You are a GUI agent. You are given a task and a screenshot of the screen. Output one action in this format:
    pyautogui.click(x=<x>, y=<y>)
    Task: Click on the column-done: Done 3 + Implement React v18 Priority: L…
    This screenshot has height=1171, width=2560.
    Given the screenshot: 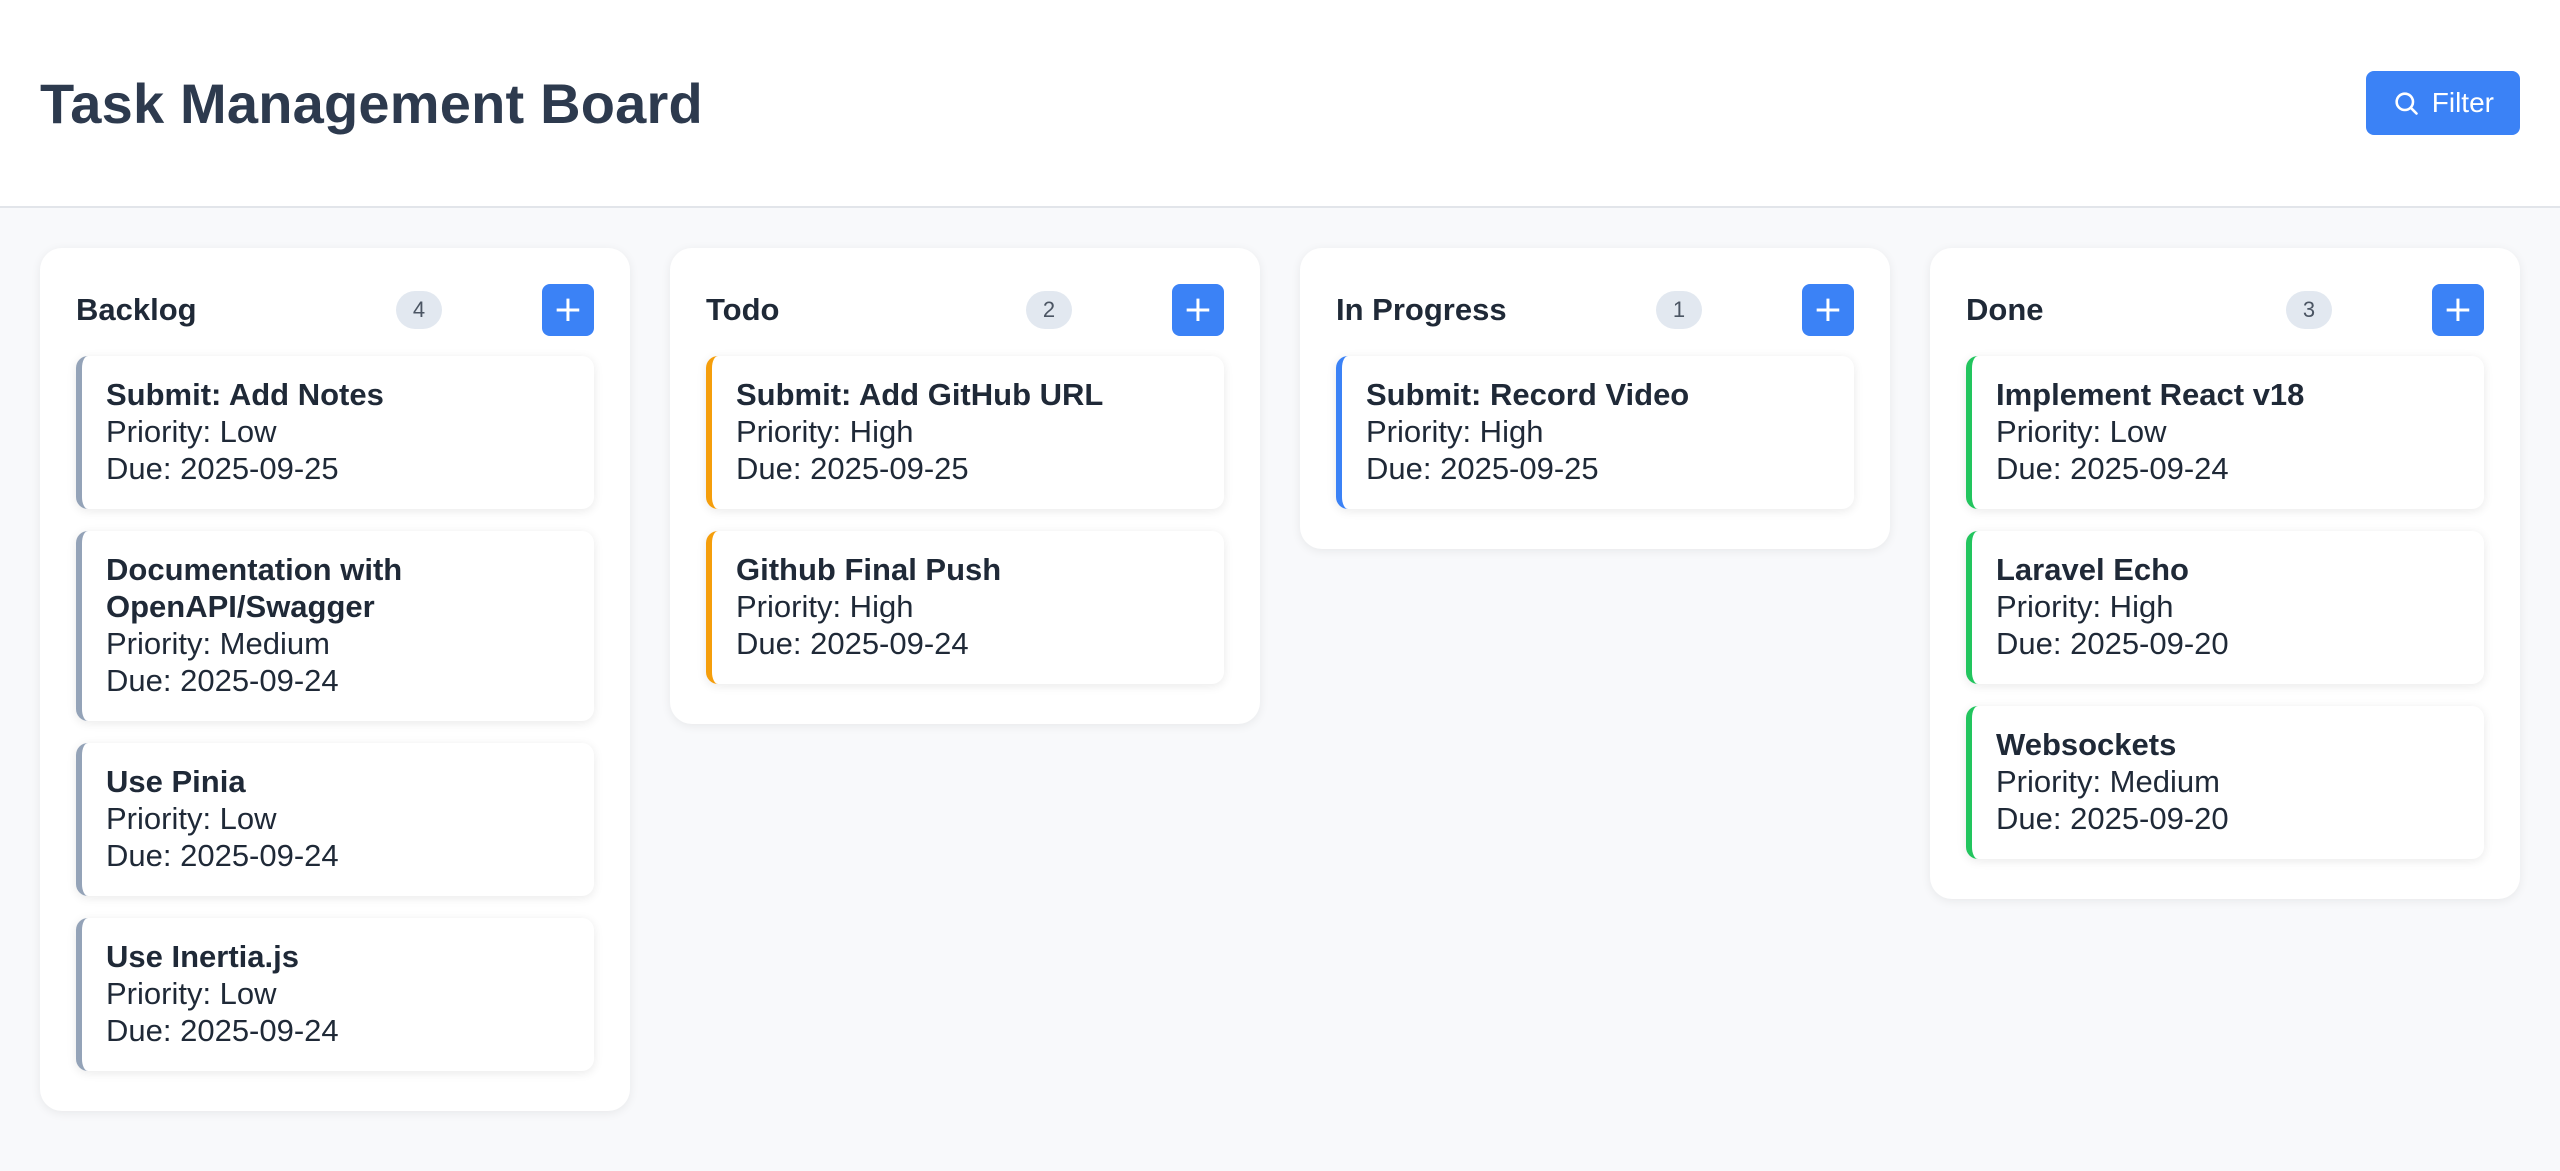 What is the action you would take?
    pyautogui.click(x=2225, y=573)
    